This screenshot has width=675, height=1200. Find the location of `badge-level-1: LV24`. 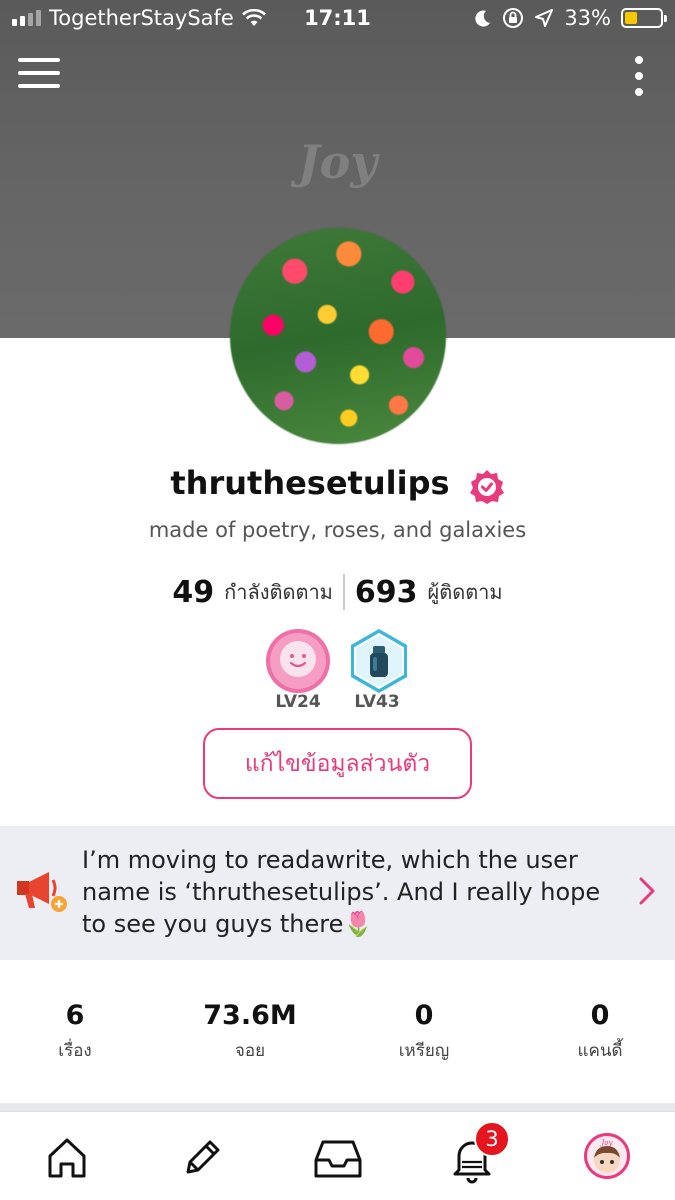

badge-level-1: LV24 is located at coordinates (298, 702).